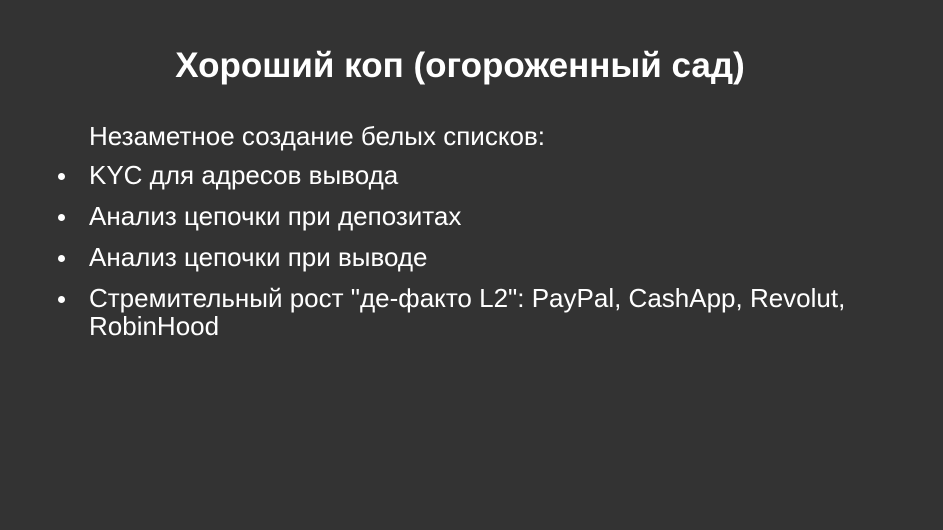  What do you see at coordinates (258, 257) in the screenshot?
I see `bullet-text: Анализ цепочки при выводе` at bounding box center [258, 257].